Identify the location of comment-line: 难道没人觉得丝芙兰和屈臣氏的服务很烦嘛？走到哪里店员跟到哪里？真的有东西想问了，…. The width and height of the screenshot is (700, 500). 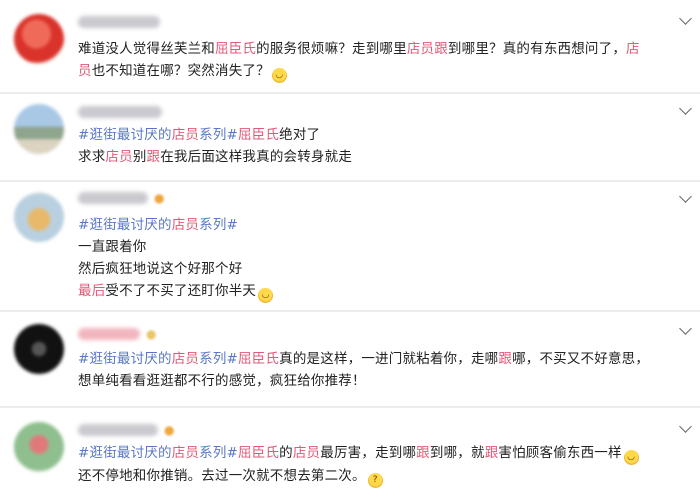
(378, 49).